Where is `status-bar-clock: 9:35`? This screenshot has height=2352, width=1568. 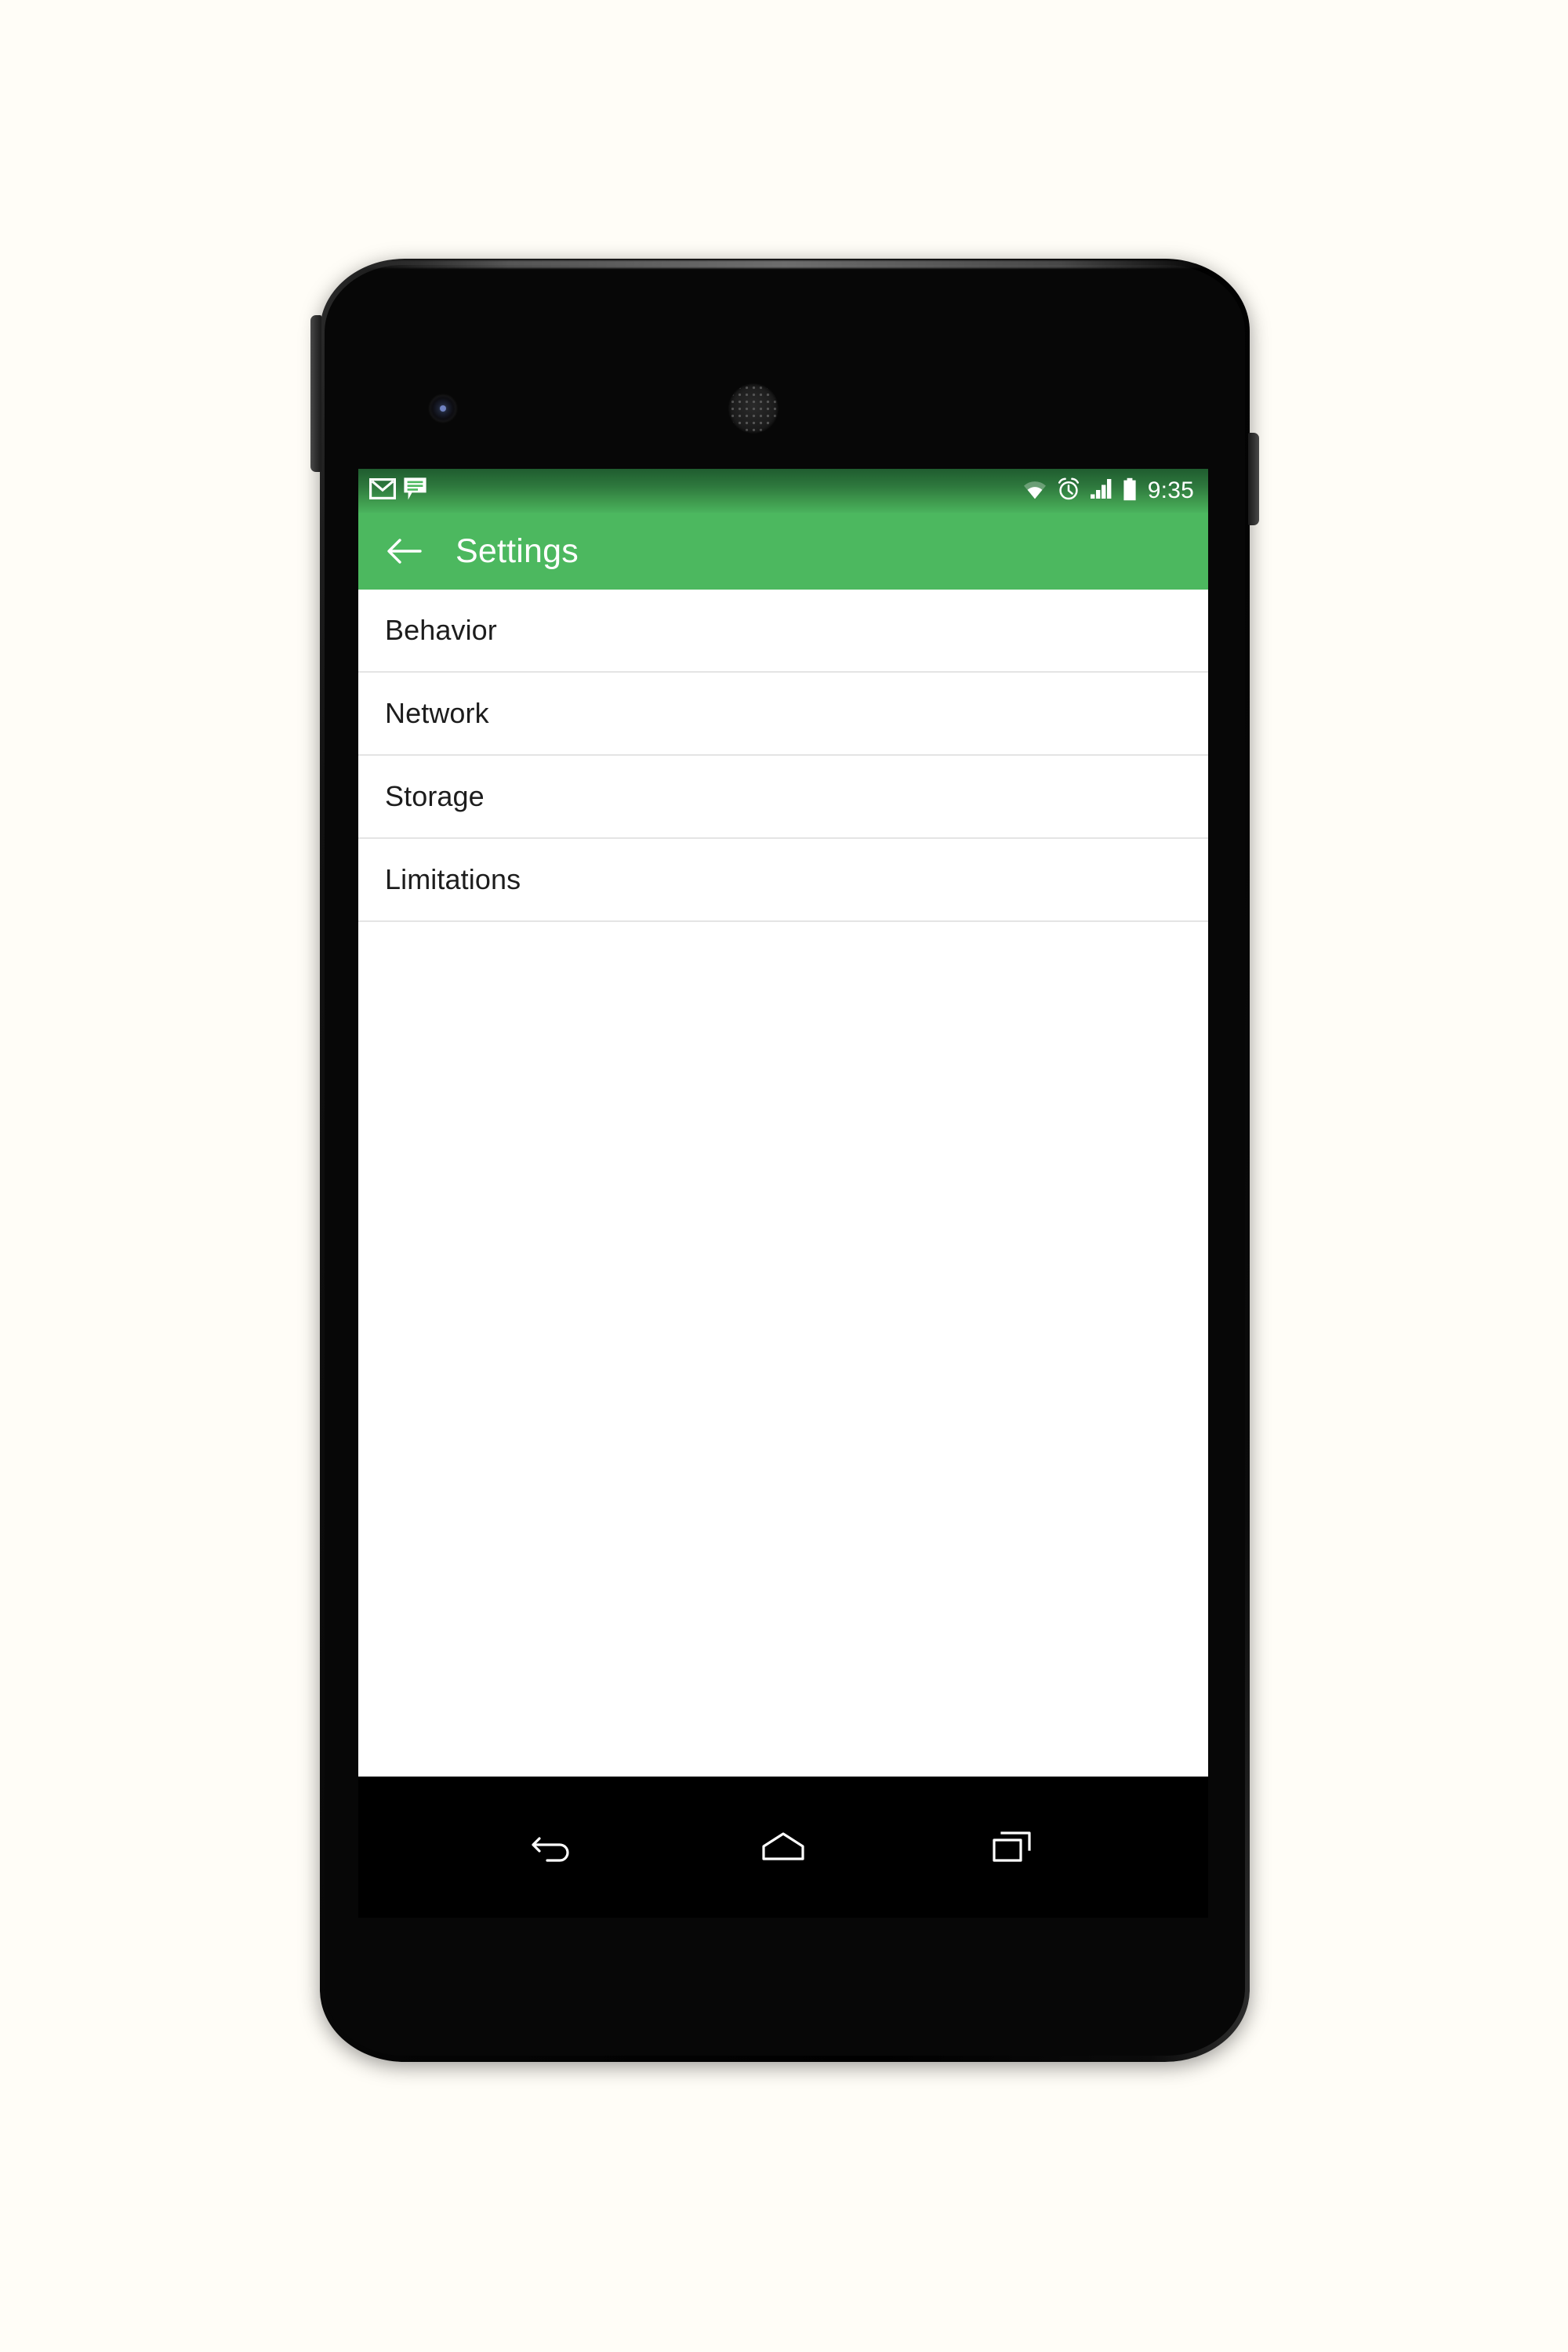
status-bar-clock: 9:35 is located at coordinates (1170, 490).